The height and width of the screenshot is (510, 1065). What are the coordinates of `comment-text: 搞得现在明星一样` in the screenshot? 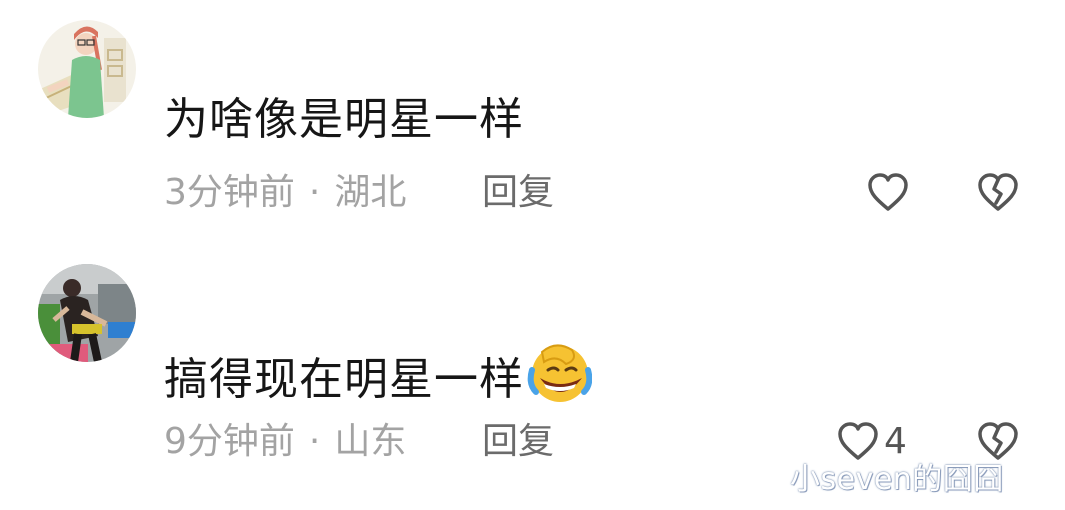 It's located at (378, 381).